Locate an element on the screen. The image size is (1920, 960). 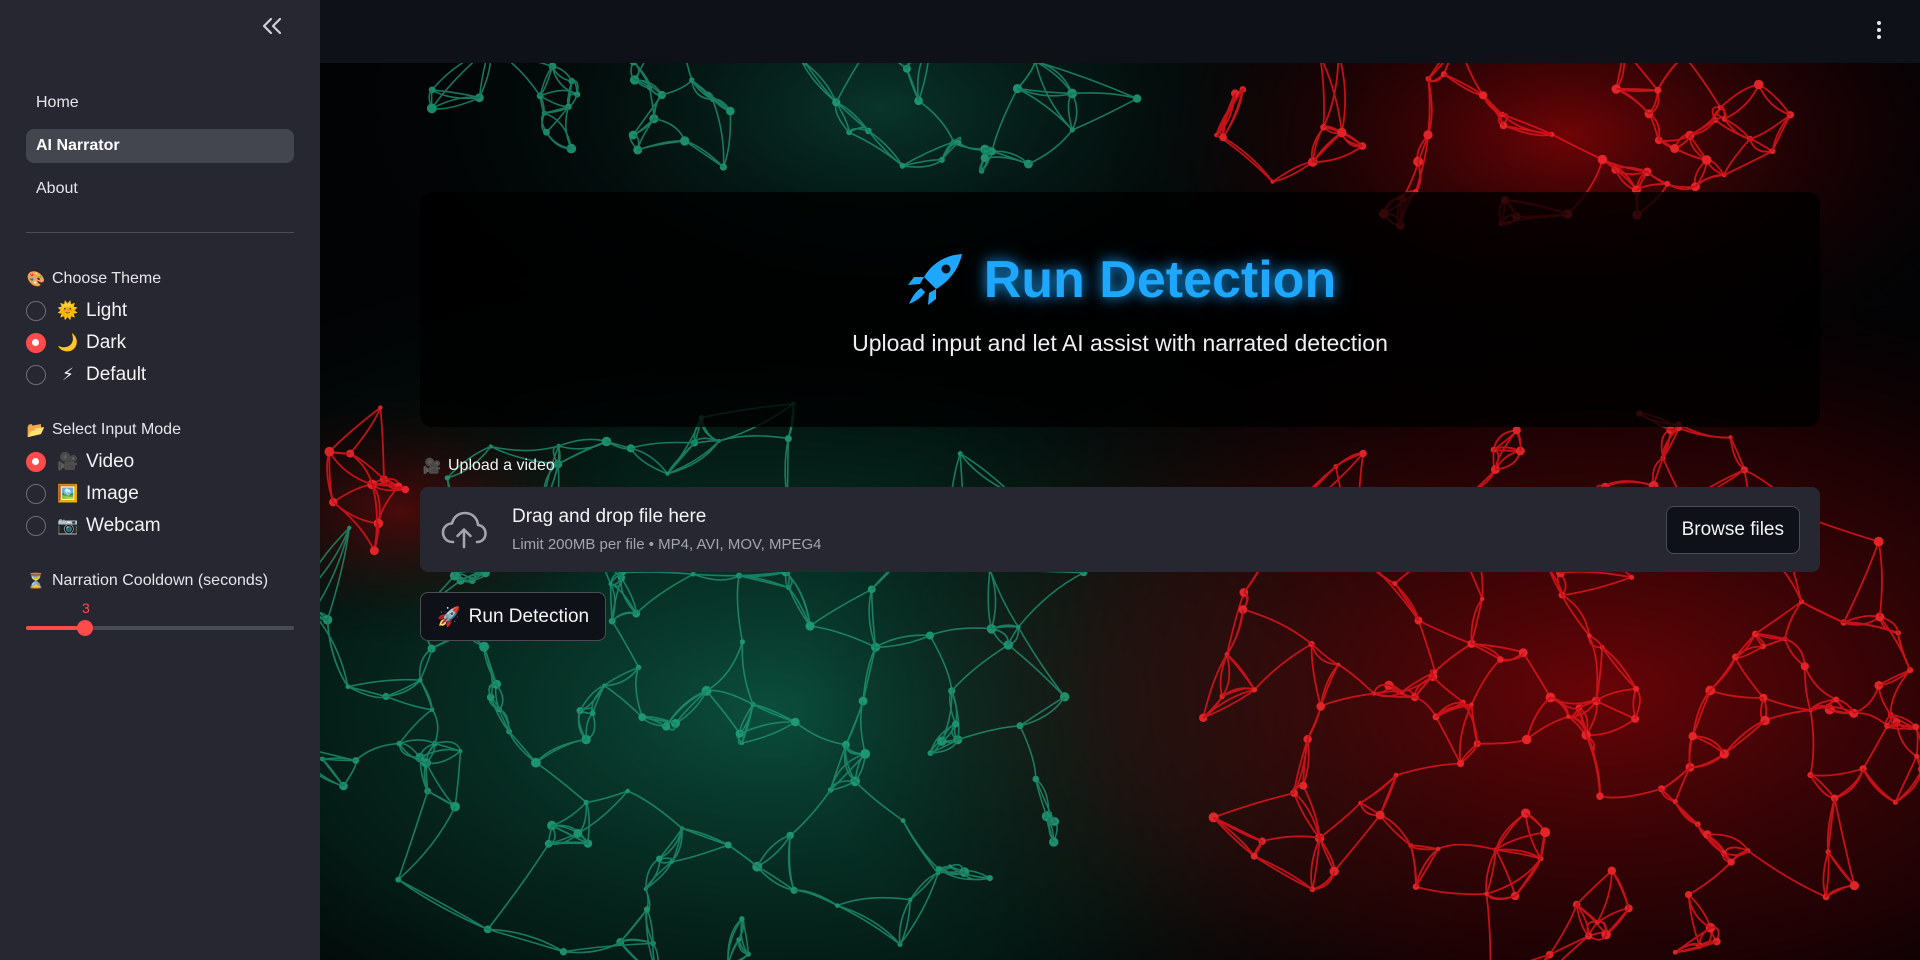
lightning-icon: ⚡ is located at coordinates (68, 374).